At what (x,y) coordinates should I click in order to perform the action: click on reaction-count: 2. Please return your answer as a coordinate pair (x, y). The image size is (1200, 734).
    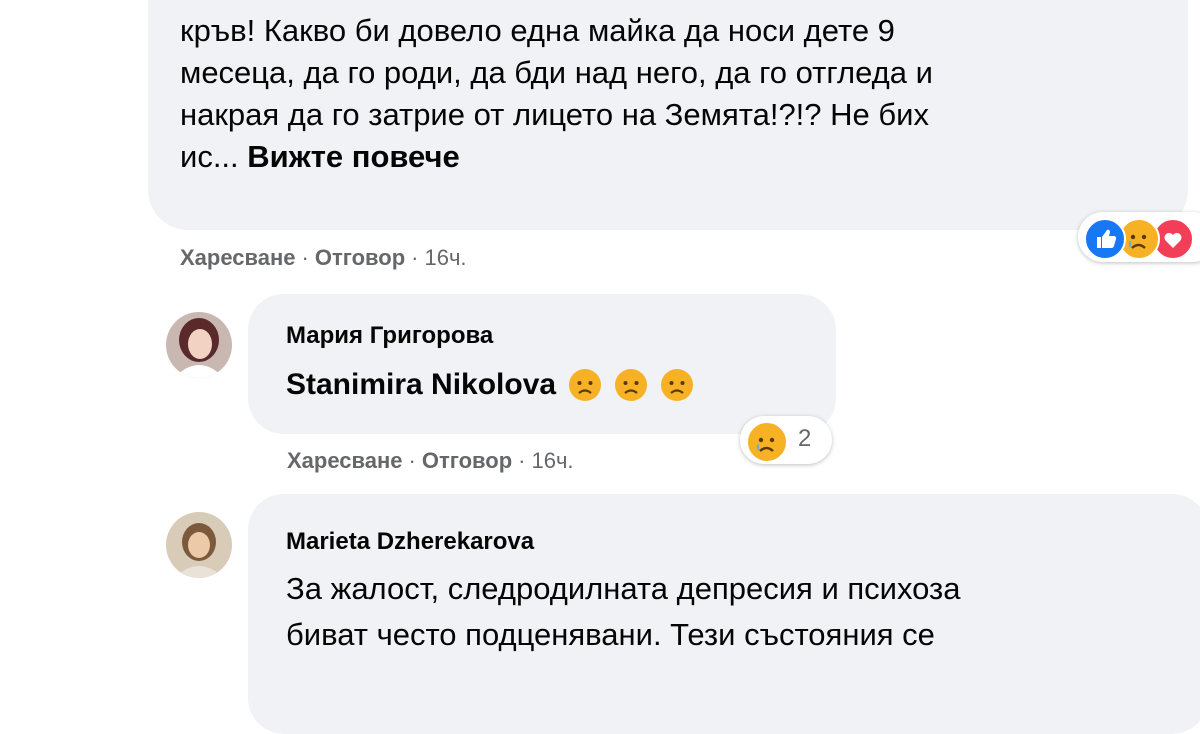
    Looking at the image, I should click on (805, 438).